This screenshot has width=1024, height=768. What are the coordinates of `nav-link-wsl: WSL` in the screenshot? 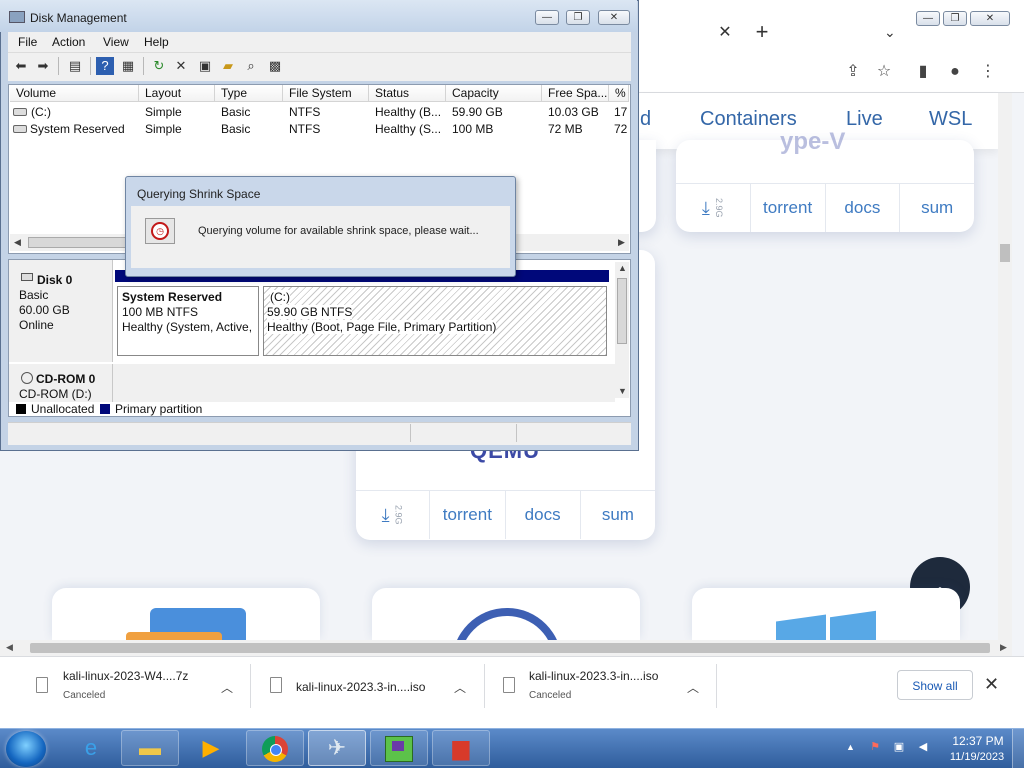 It's located at (950, 119).